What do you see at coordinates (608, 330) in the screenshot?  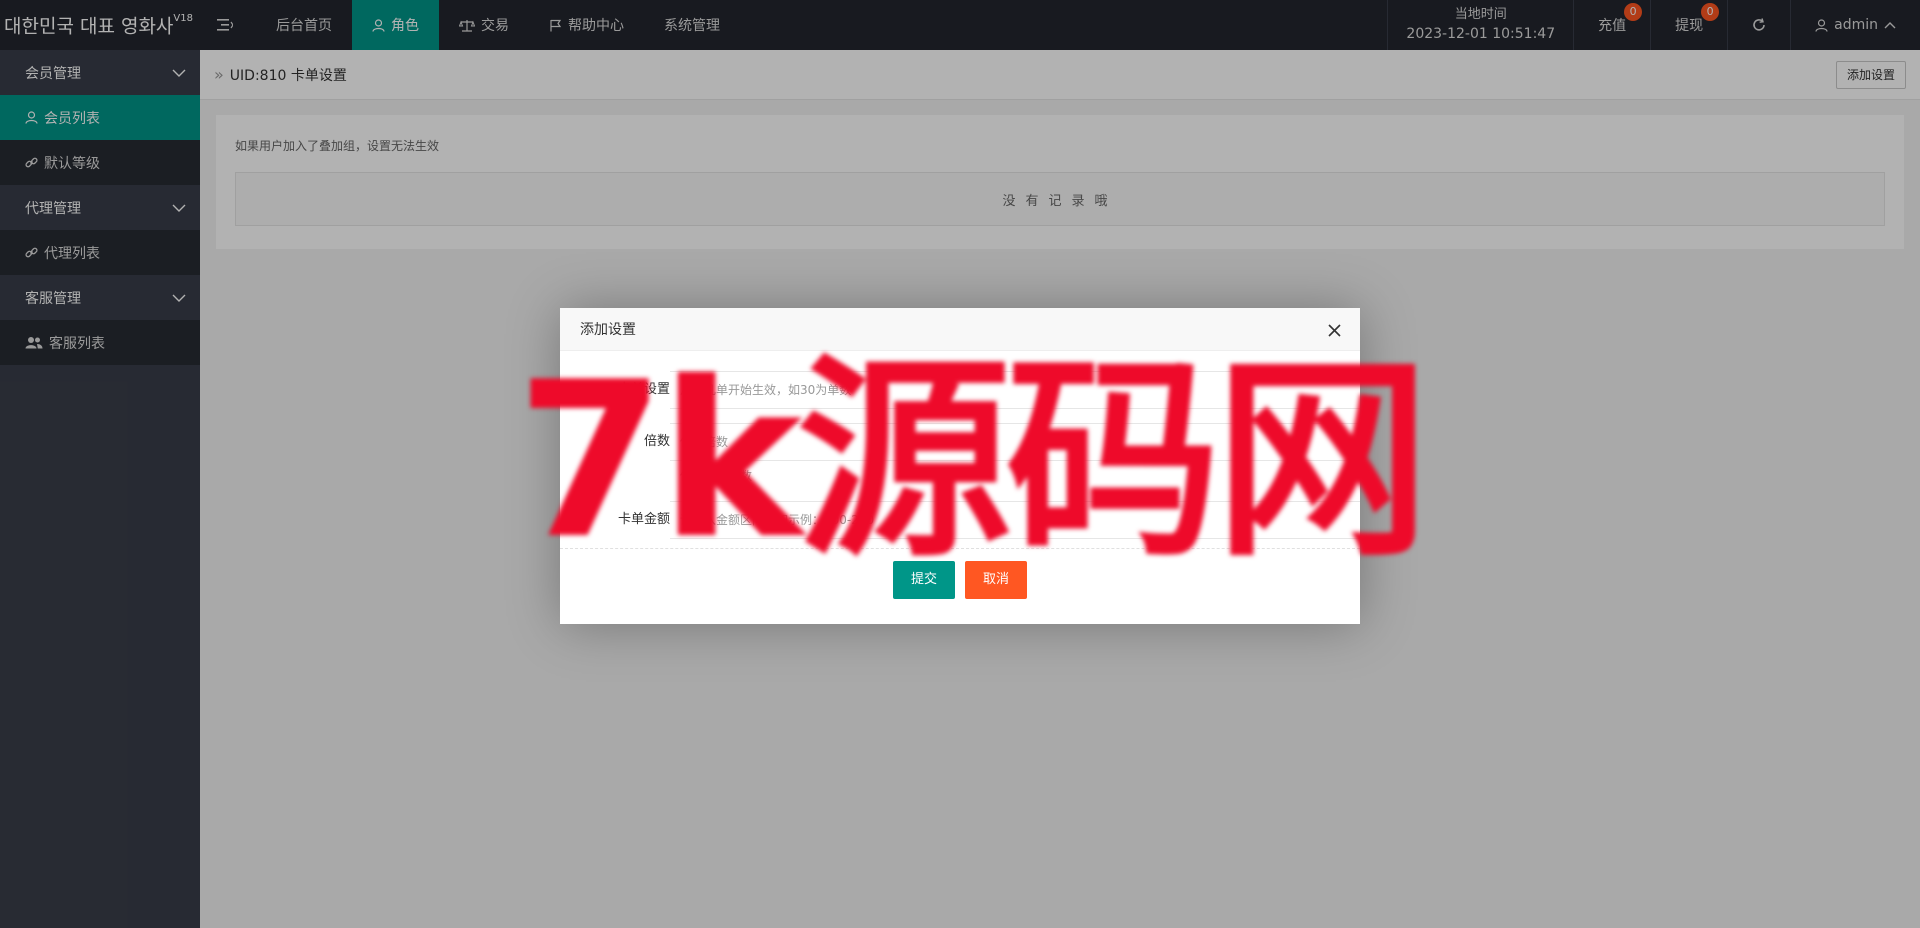 I see `dialog-title: 添加设置` at bounding box center [608, 330].